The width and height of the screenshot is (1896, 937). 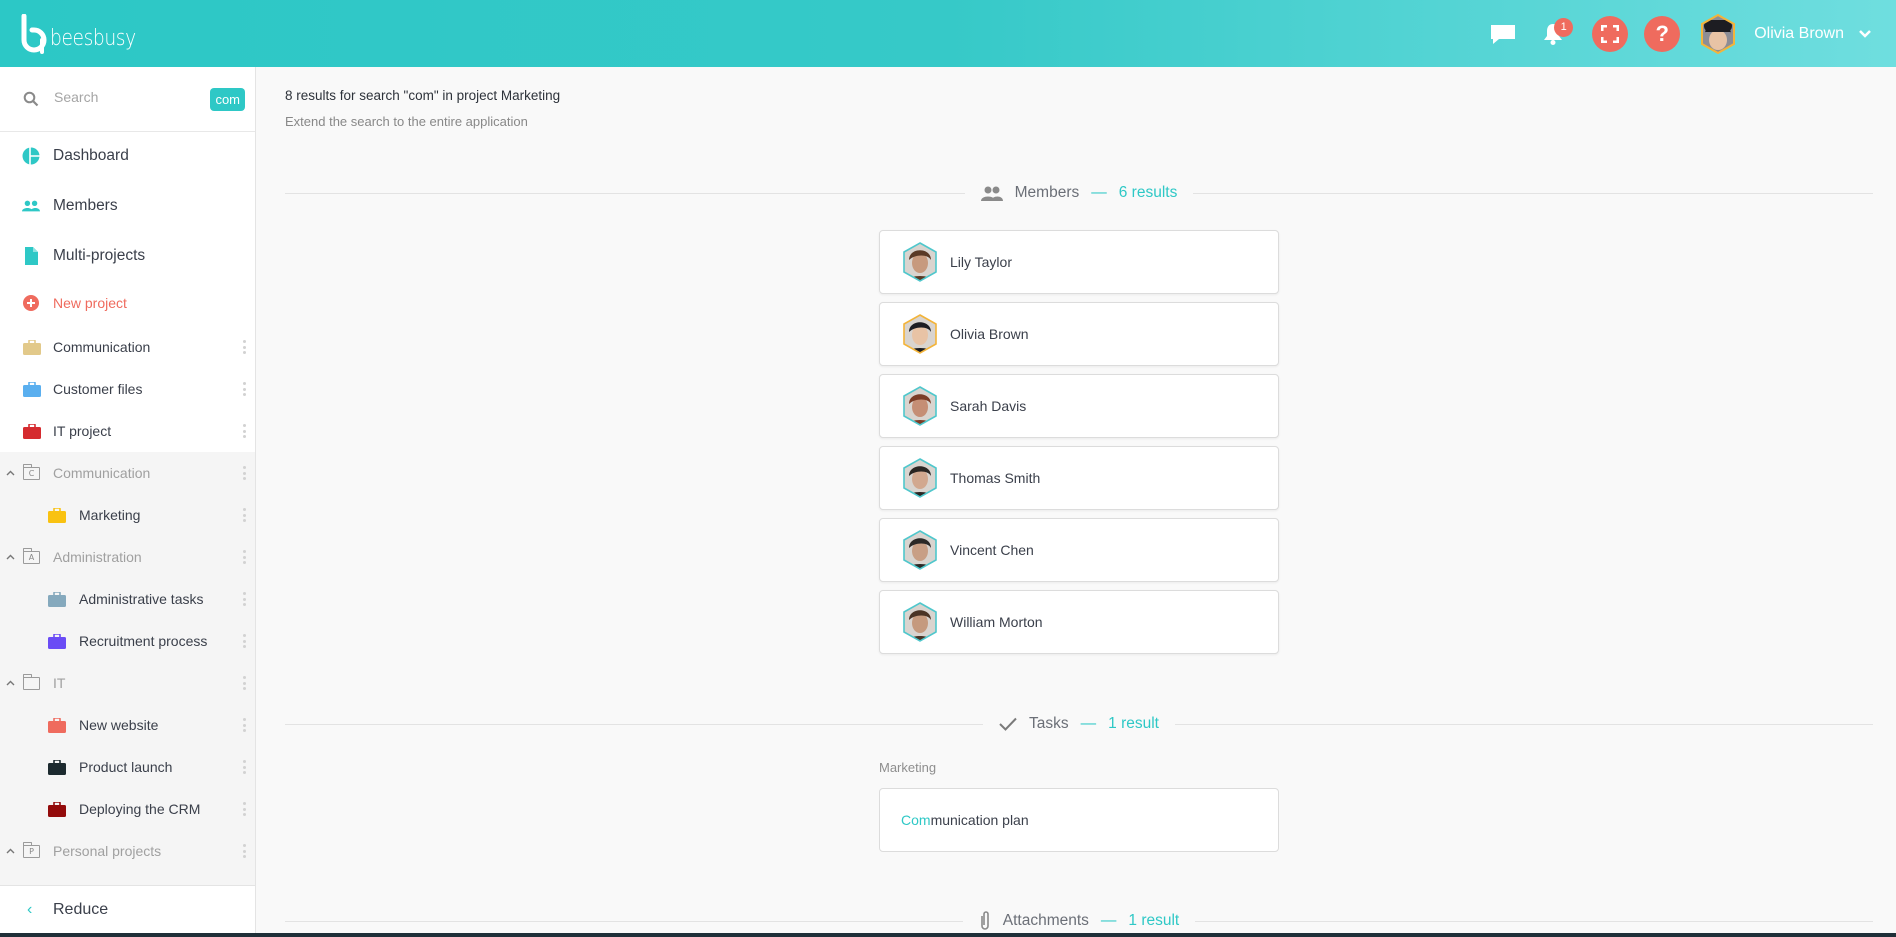 I want to click on sidebar-folder-personal-projects: P Personal projects, so click(x=127, y=851).